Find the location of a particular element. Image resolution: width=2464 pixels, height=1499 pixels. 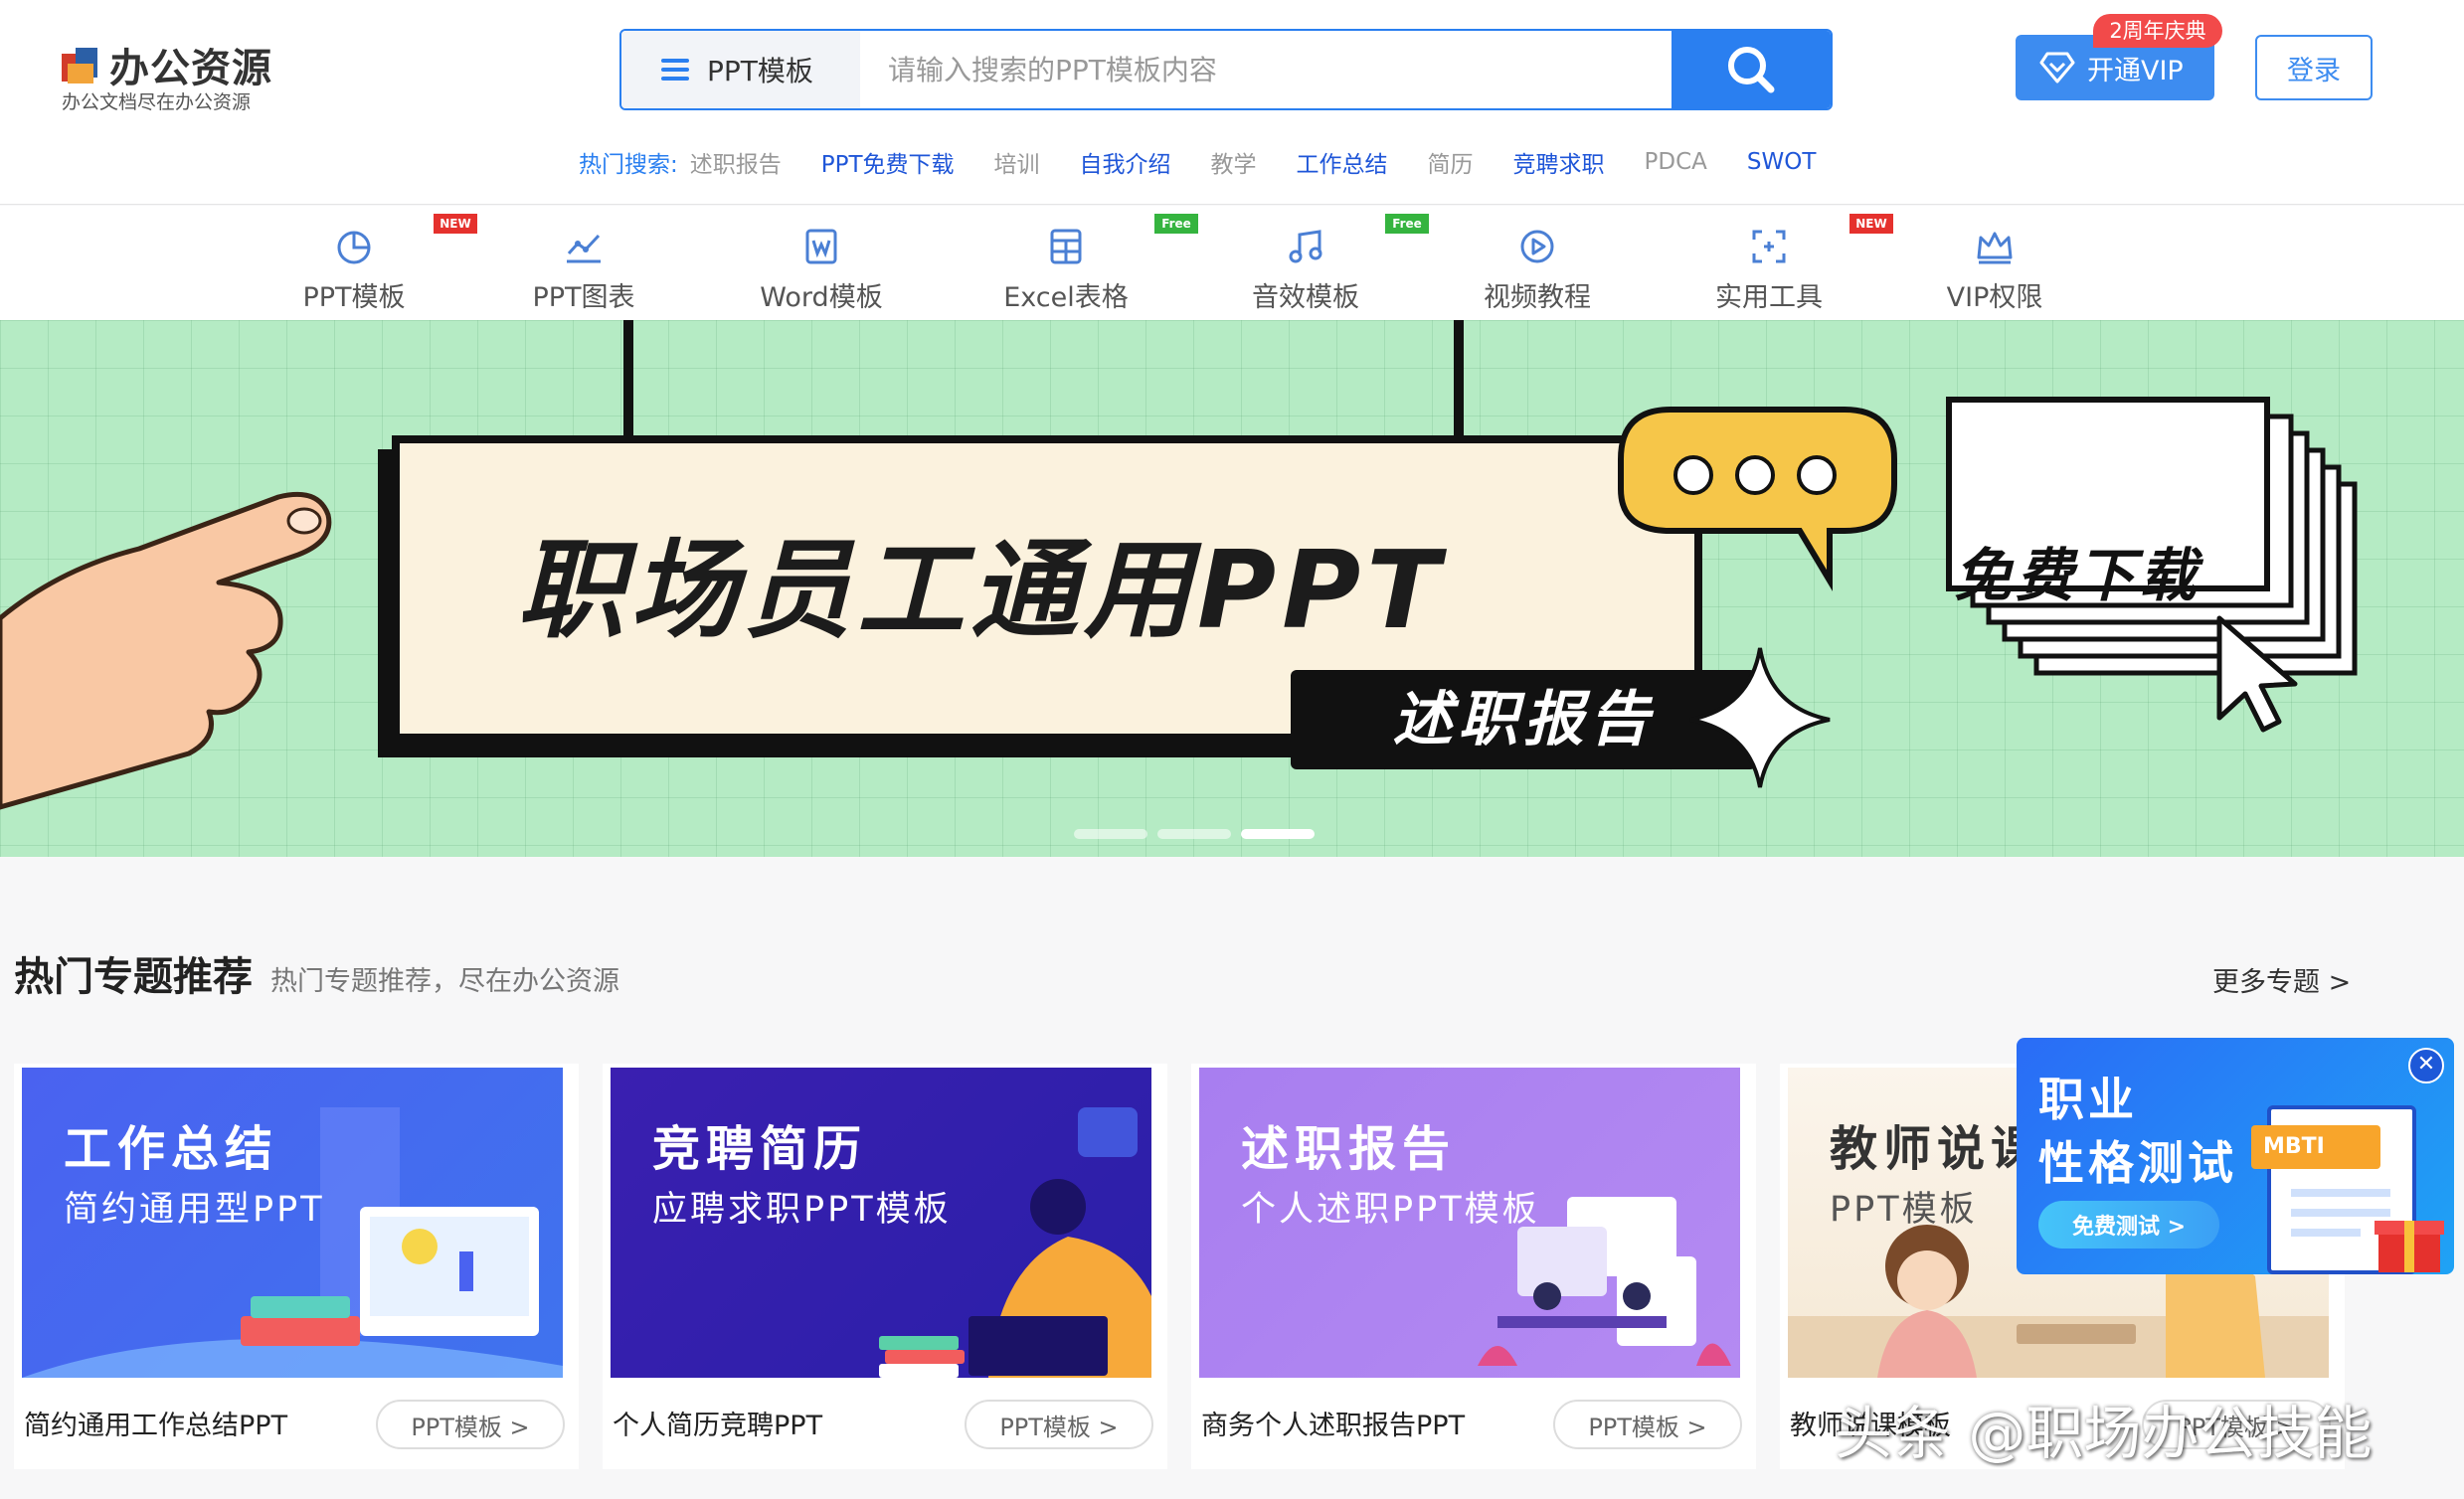

tools-icon is located at coordinates (1769, 246).